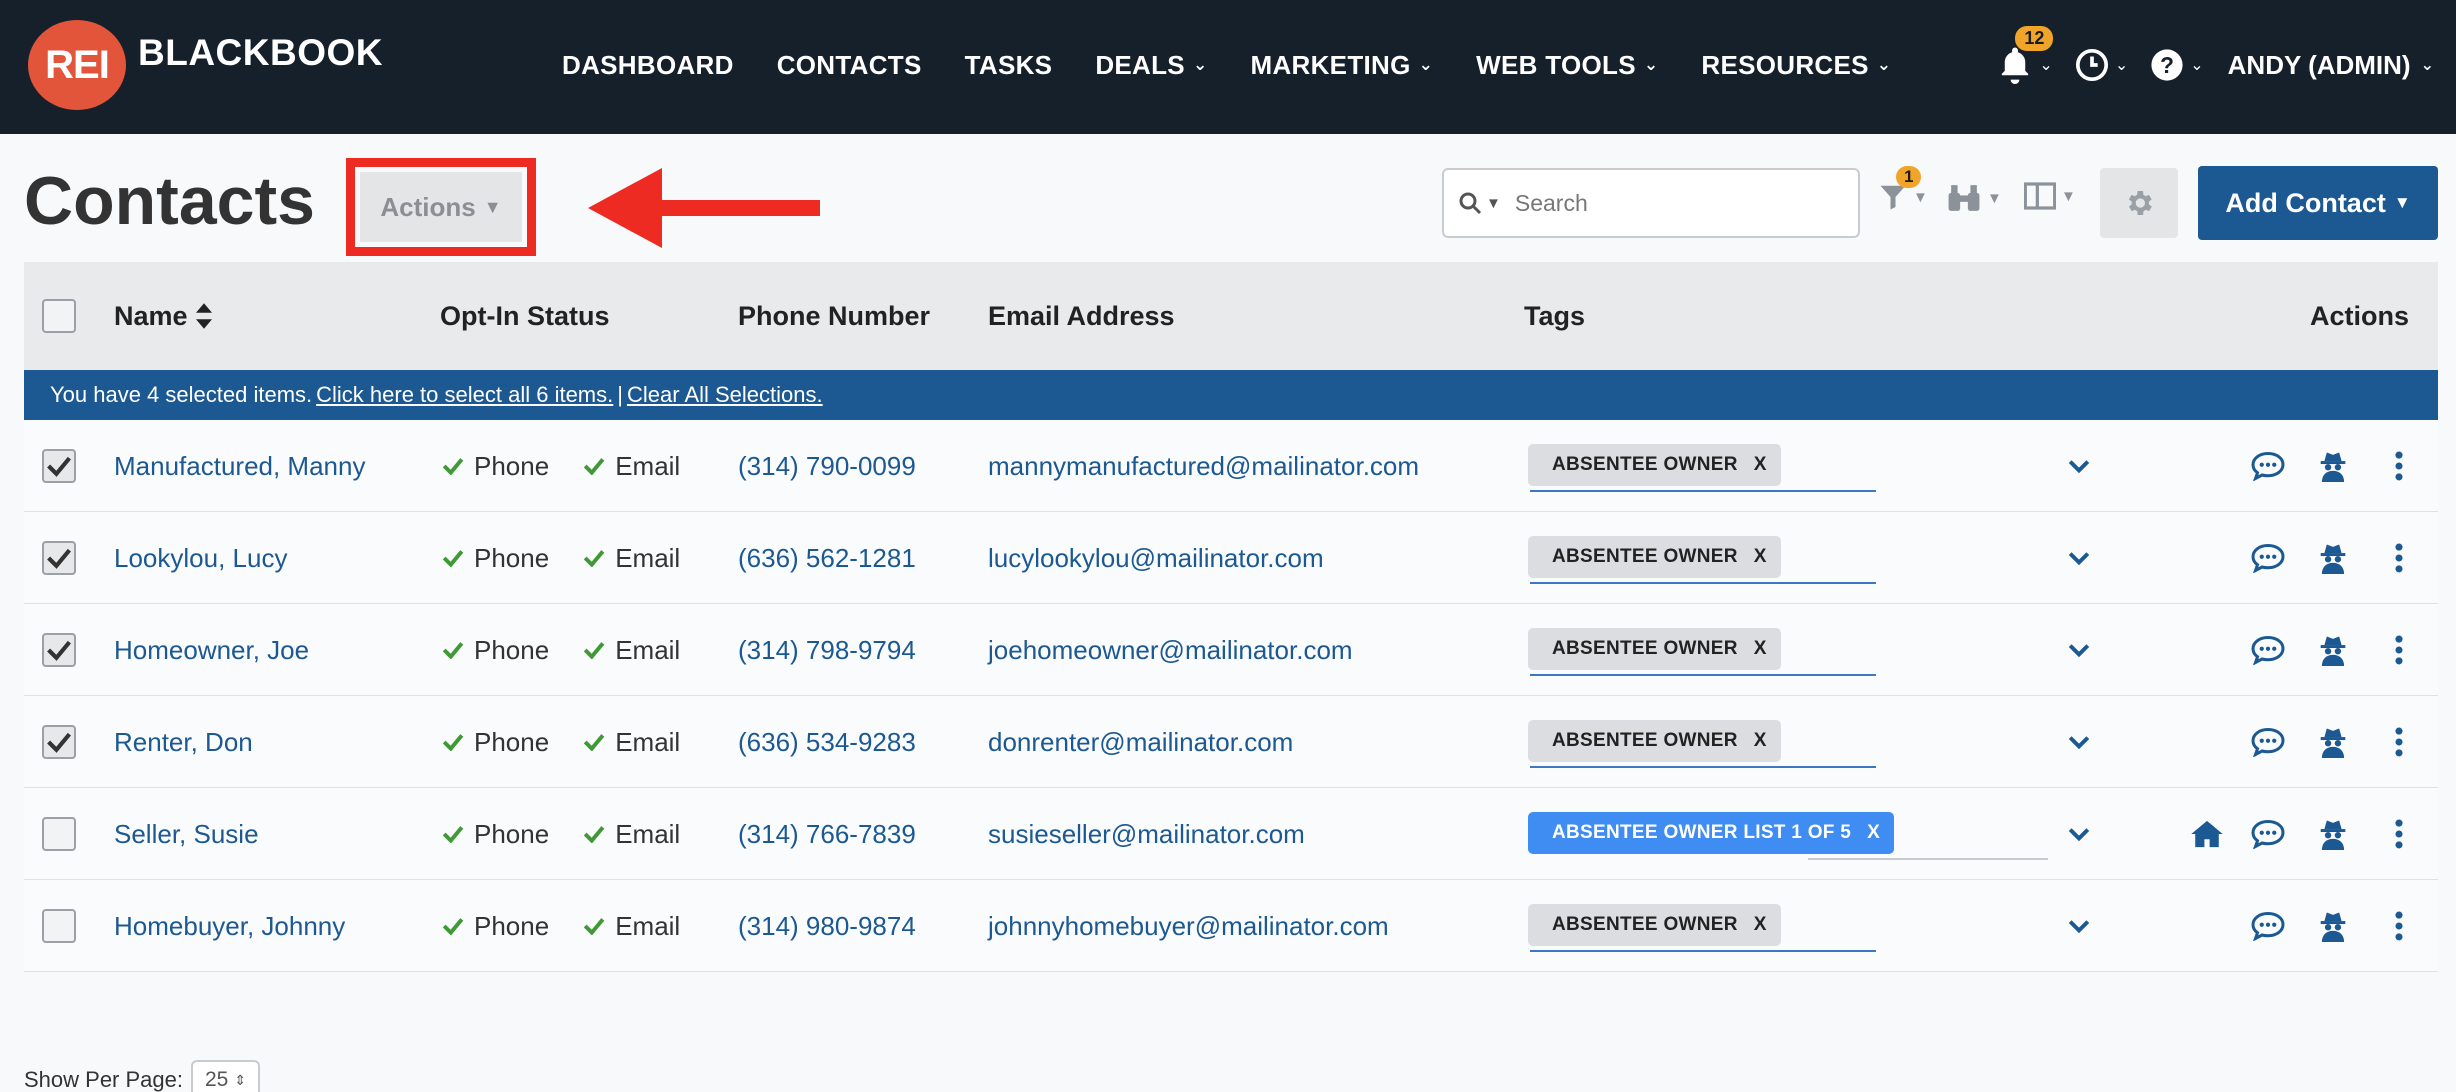 This screenshot has width=2456, height=1092. Describe the element at coordinates (1903, 189) in the screenshot. I see `filter-button: 1 ▼` at that location.